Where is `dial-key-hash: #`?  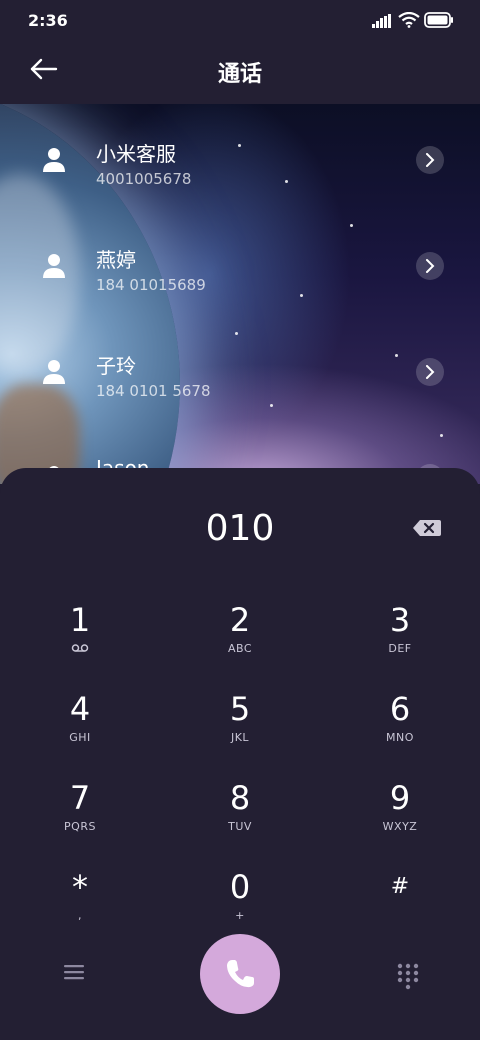
dial-key-hash: # is located at coordinates (400, 909).